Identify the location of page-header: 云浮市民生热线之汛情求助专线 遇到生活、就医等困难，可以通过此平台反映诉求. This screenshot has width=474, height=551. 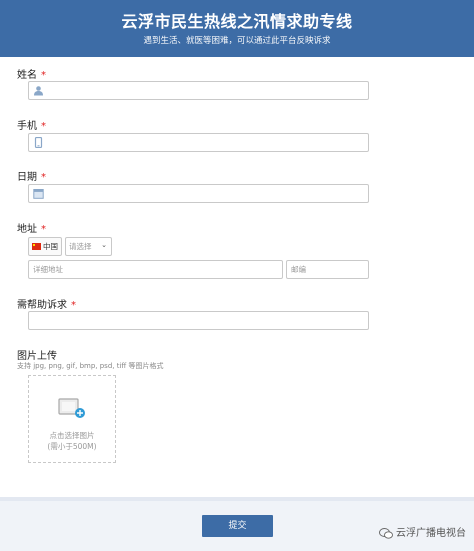
(237, 28).